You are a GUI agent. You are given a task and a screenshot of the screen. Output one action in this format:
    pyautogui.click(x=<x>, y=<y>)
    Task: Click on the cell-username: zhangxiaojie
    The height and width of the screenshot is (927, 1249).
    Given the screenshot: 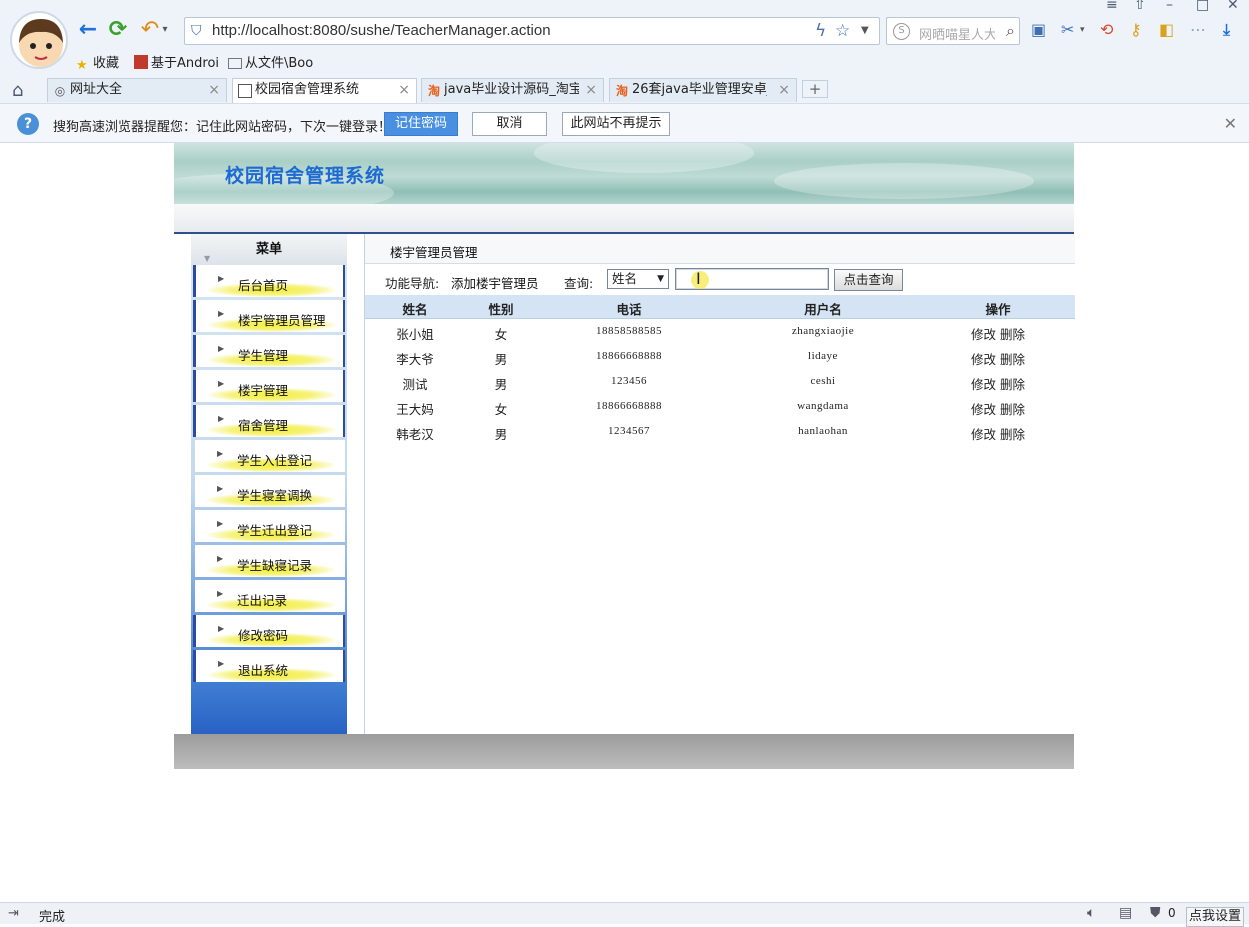 What is the action you would take?
    pyautogui.click(x=823, y=331)
    